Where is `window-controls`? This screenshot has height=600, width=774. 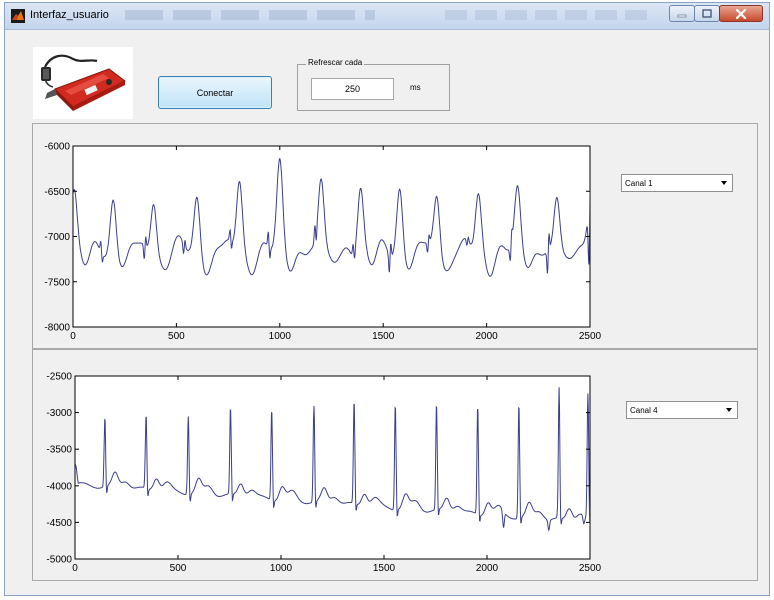
window-controls is located at coordinates (716, 14).